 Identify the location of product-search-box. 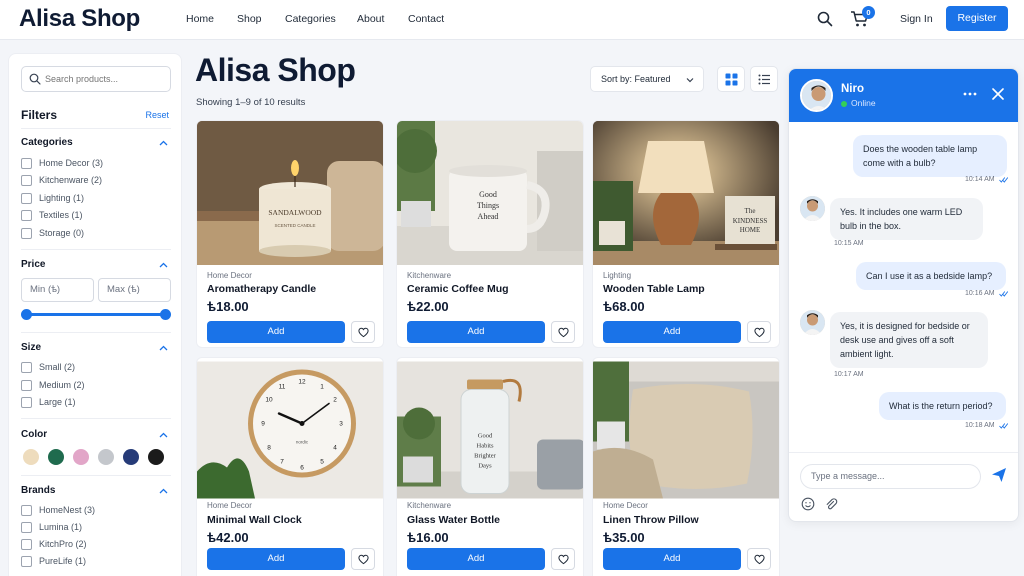
(96, 79).